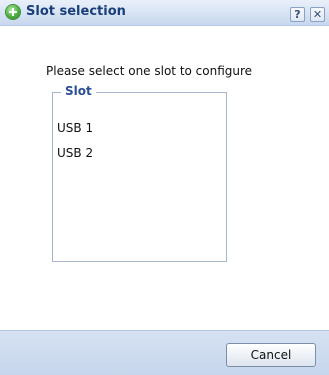 Image resolution: width=329 pixels, height=375 pixels. What do you see at coordinates (76, 11) in the screenshot?
I see `dialog-title: Slot selection` at bounding box center [76, 11].